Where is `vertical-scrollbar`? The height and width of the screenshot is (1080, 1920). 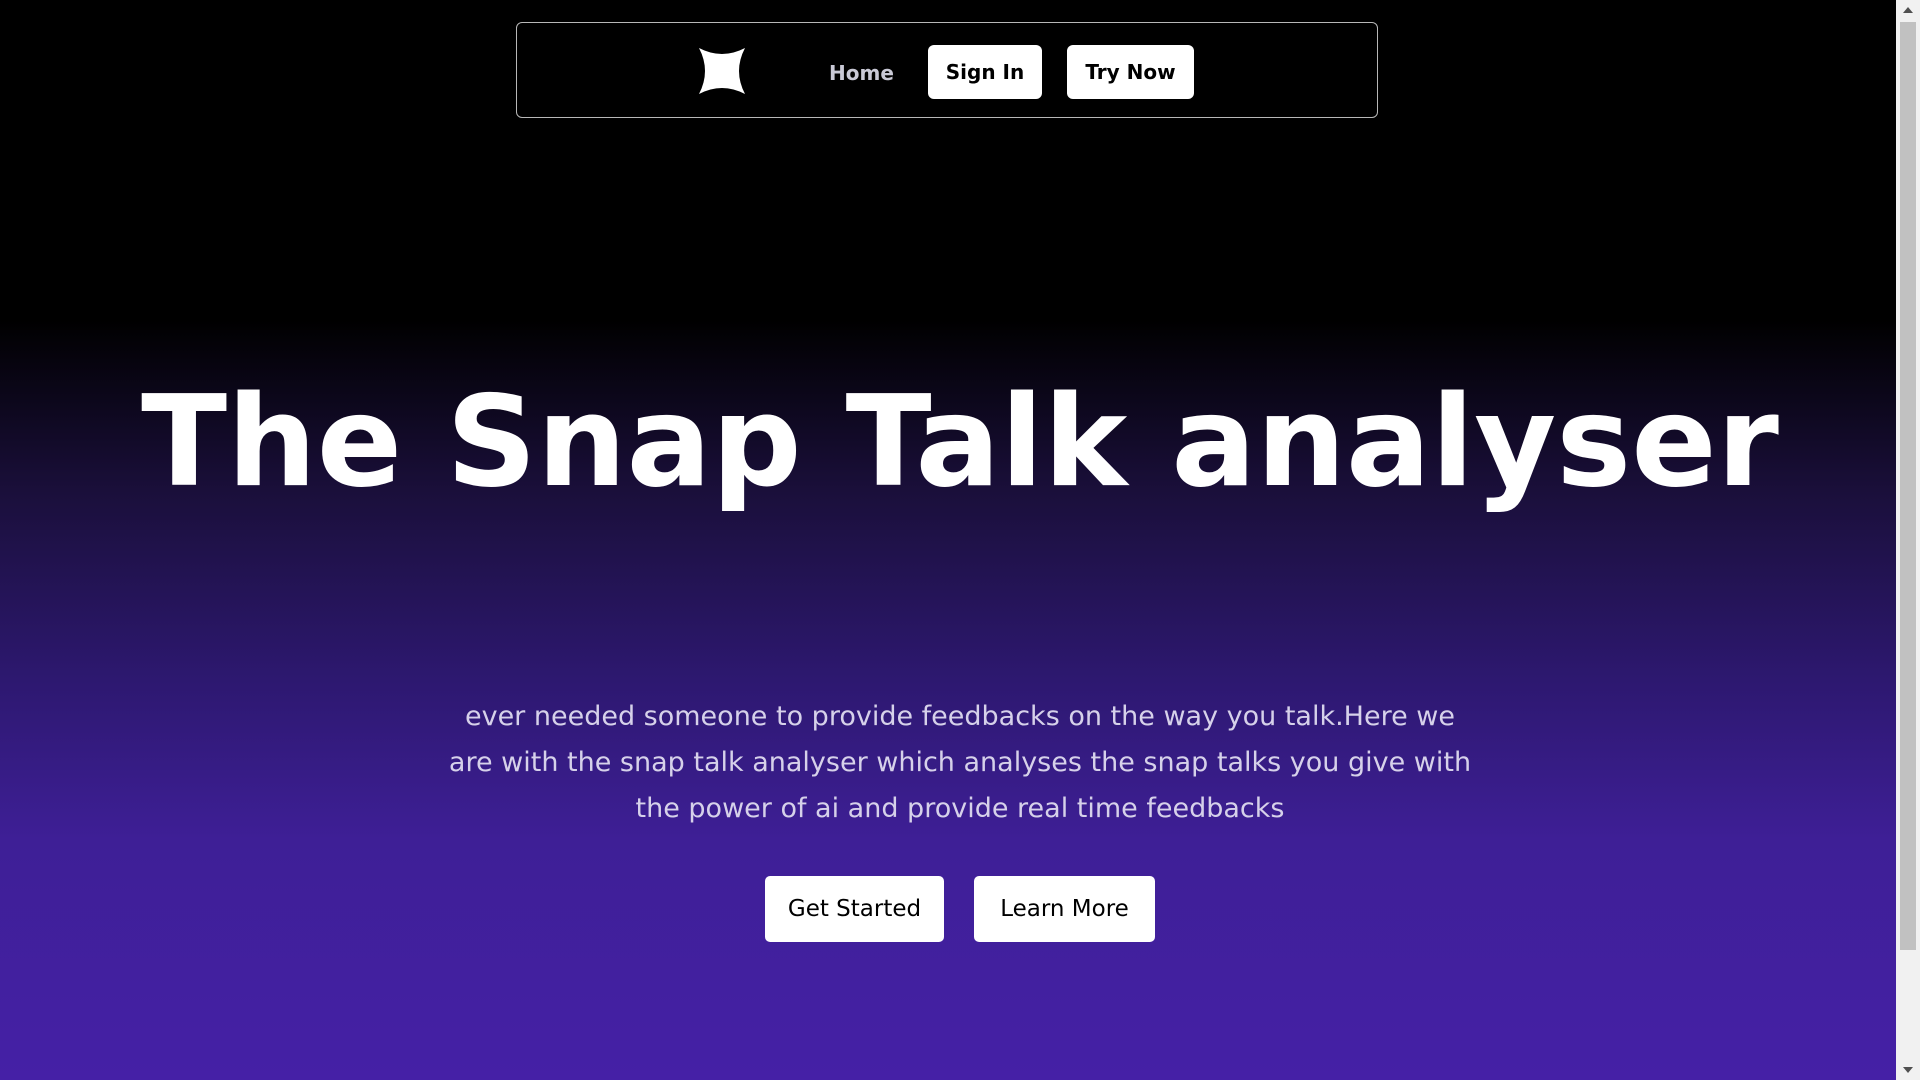 vertical-scrollbar is located at coordinates (1908, 540).